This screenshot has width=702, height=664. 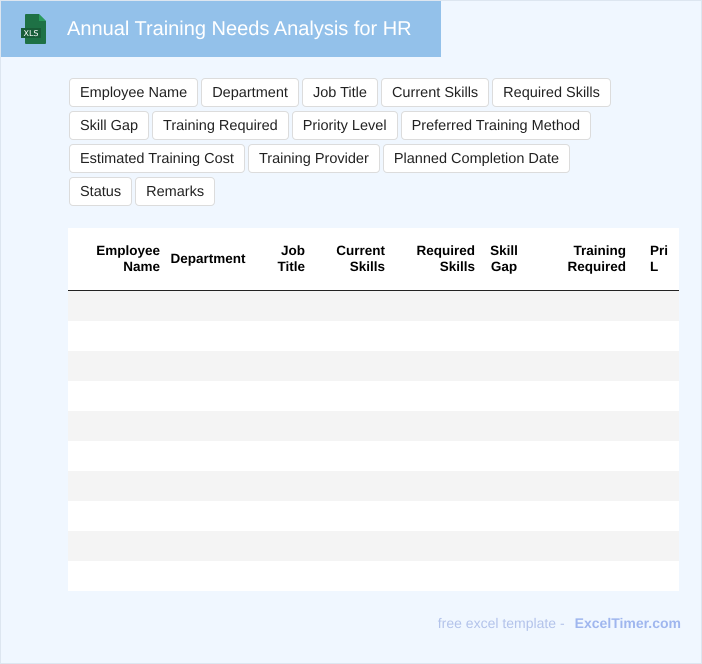 What do you see at coordinates (250, 92) in the screenshot?
I see `field-tag-button: Department` at bounding box center [250, 92].